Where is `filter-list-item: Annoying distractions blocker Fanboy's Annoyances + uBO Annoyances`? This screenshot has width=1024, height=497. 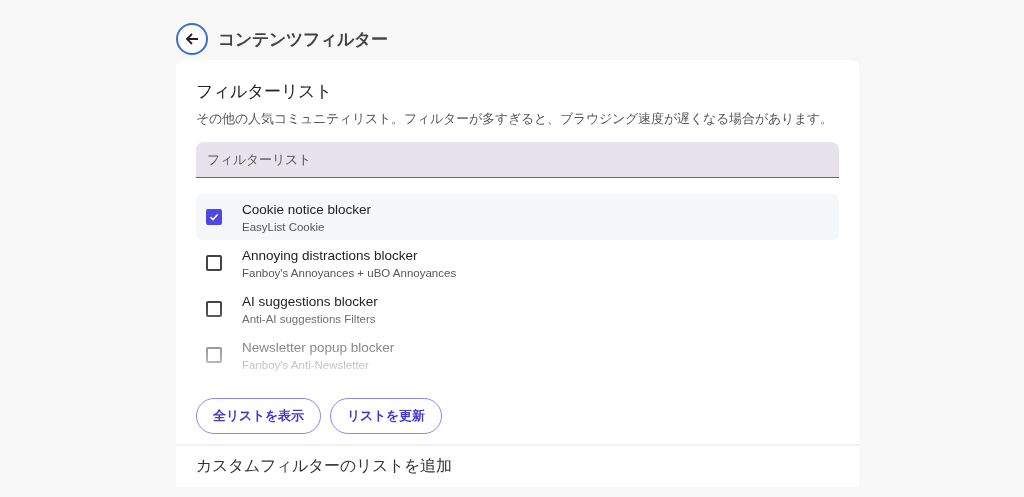
filter-list-item: Annoying distractions blocker Fanboy's Annoyances + uBO Annoyances is located at coordinates (517, 263).